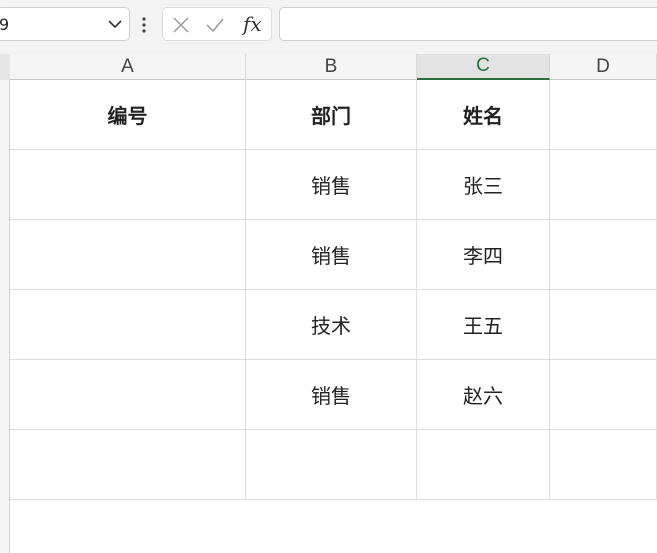  I want to click on row-header-strip, so click(5, 316).